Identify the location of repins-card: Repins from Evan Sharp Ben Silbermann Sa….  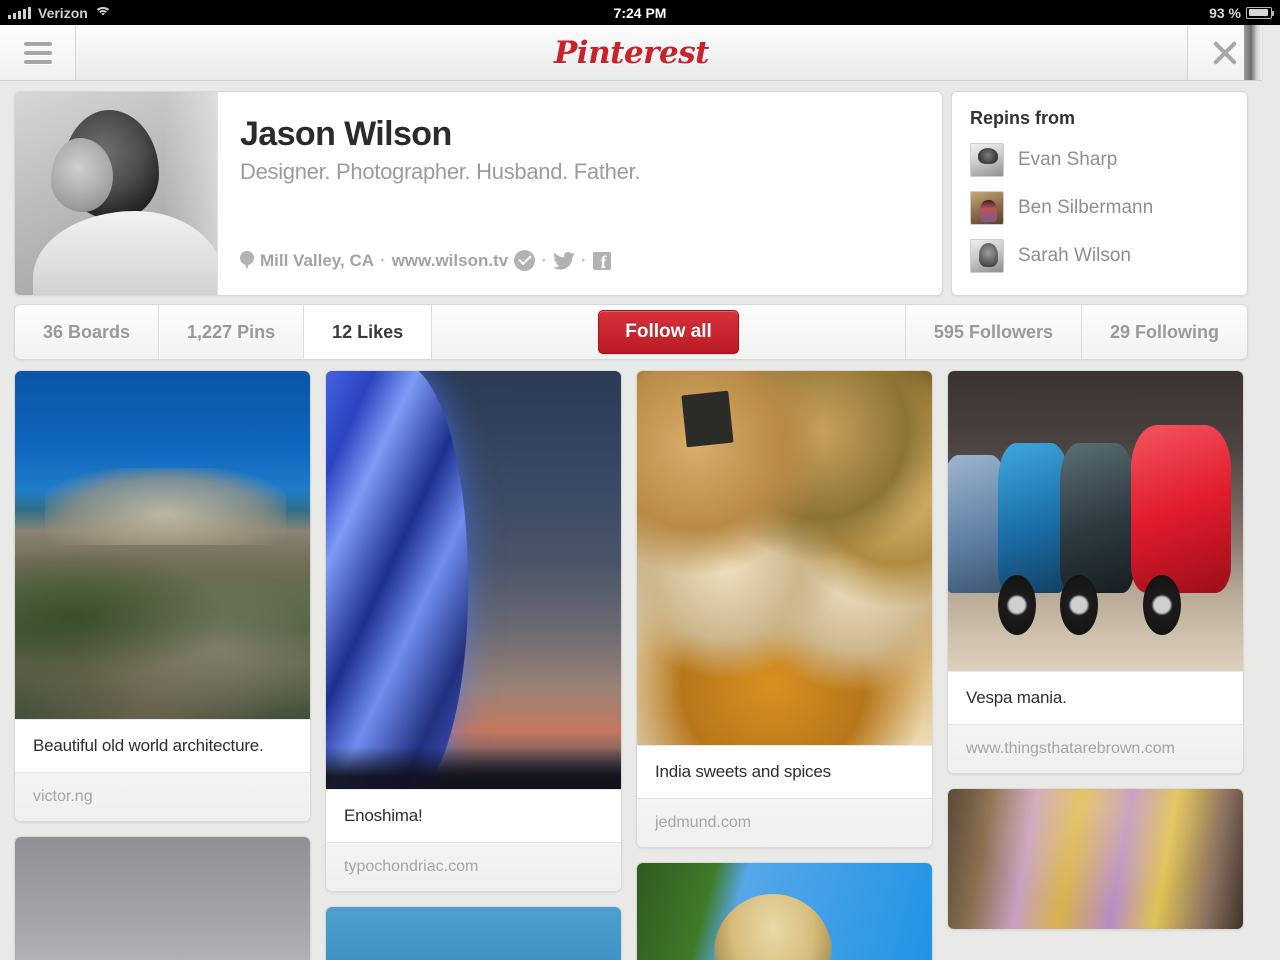
(1099, 193).